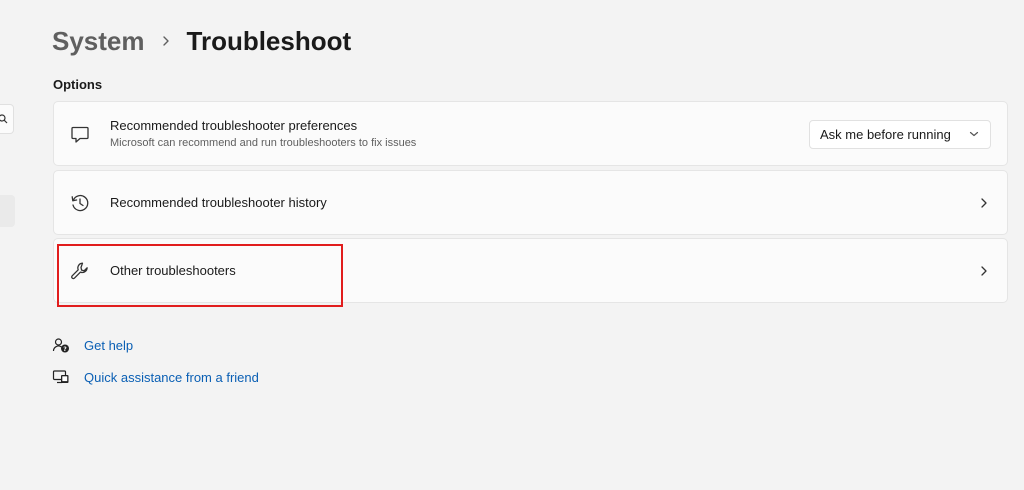 The width and height of the screenshot is (1024, 490). Describe the element at coordinates (61, 345) in the screenshot. I see `get-help-icon: ?` at that location.